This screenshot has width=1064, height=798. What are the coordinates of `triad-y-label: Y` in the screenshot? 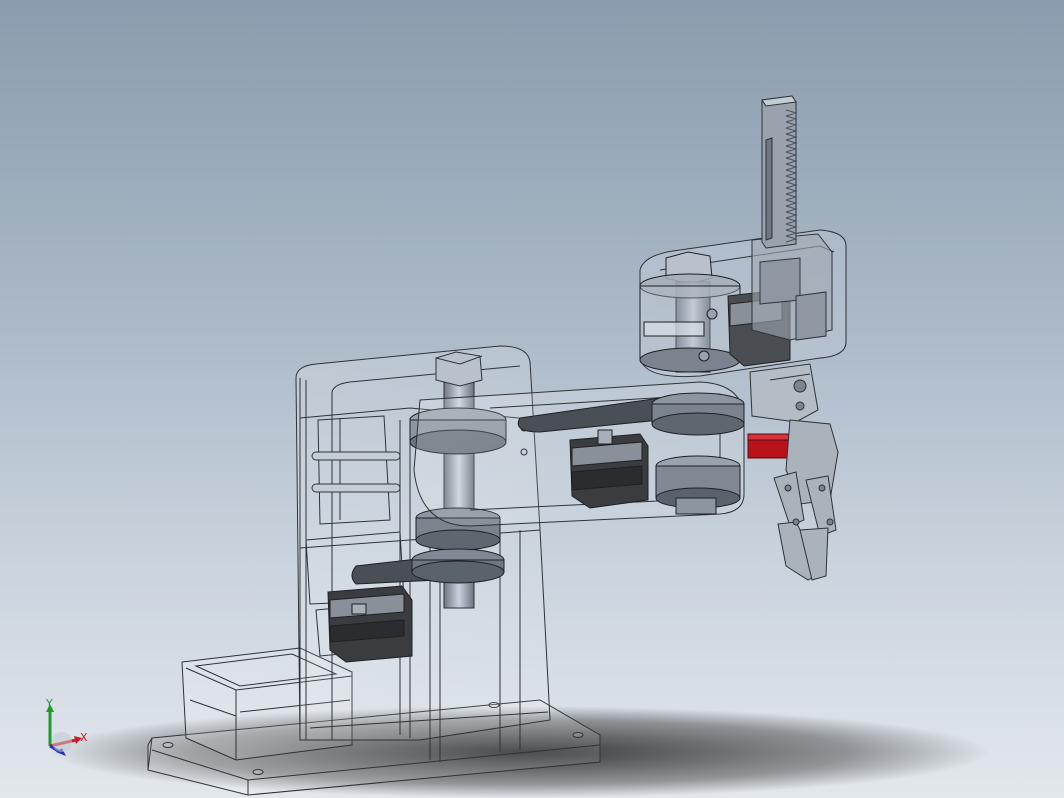 It's located at (49, 703).